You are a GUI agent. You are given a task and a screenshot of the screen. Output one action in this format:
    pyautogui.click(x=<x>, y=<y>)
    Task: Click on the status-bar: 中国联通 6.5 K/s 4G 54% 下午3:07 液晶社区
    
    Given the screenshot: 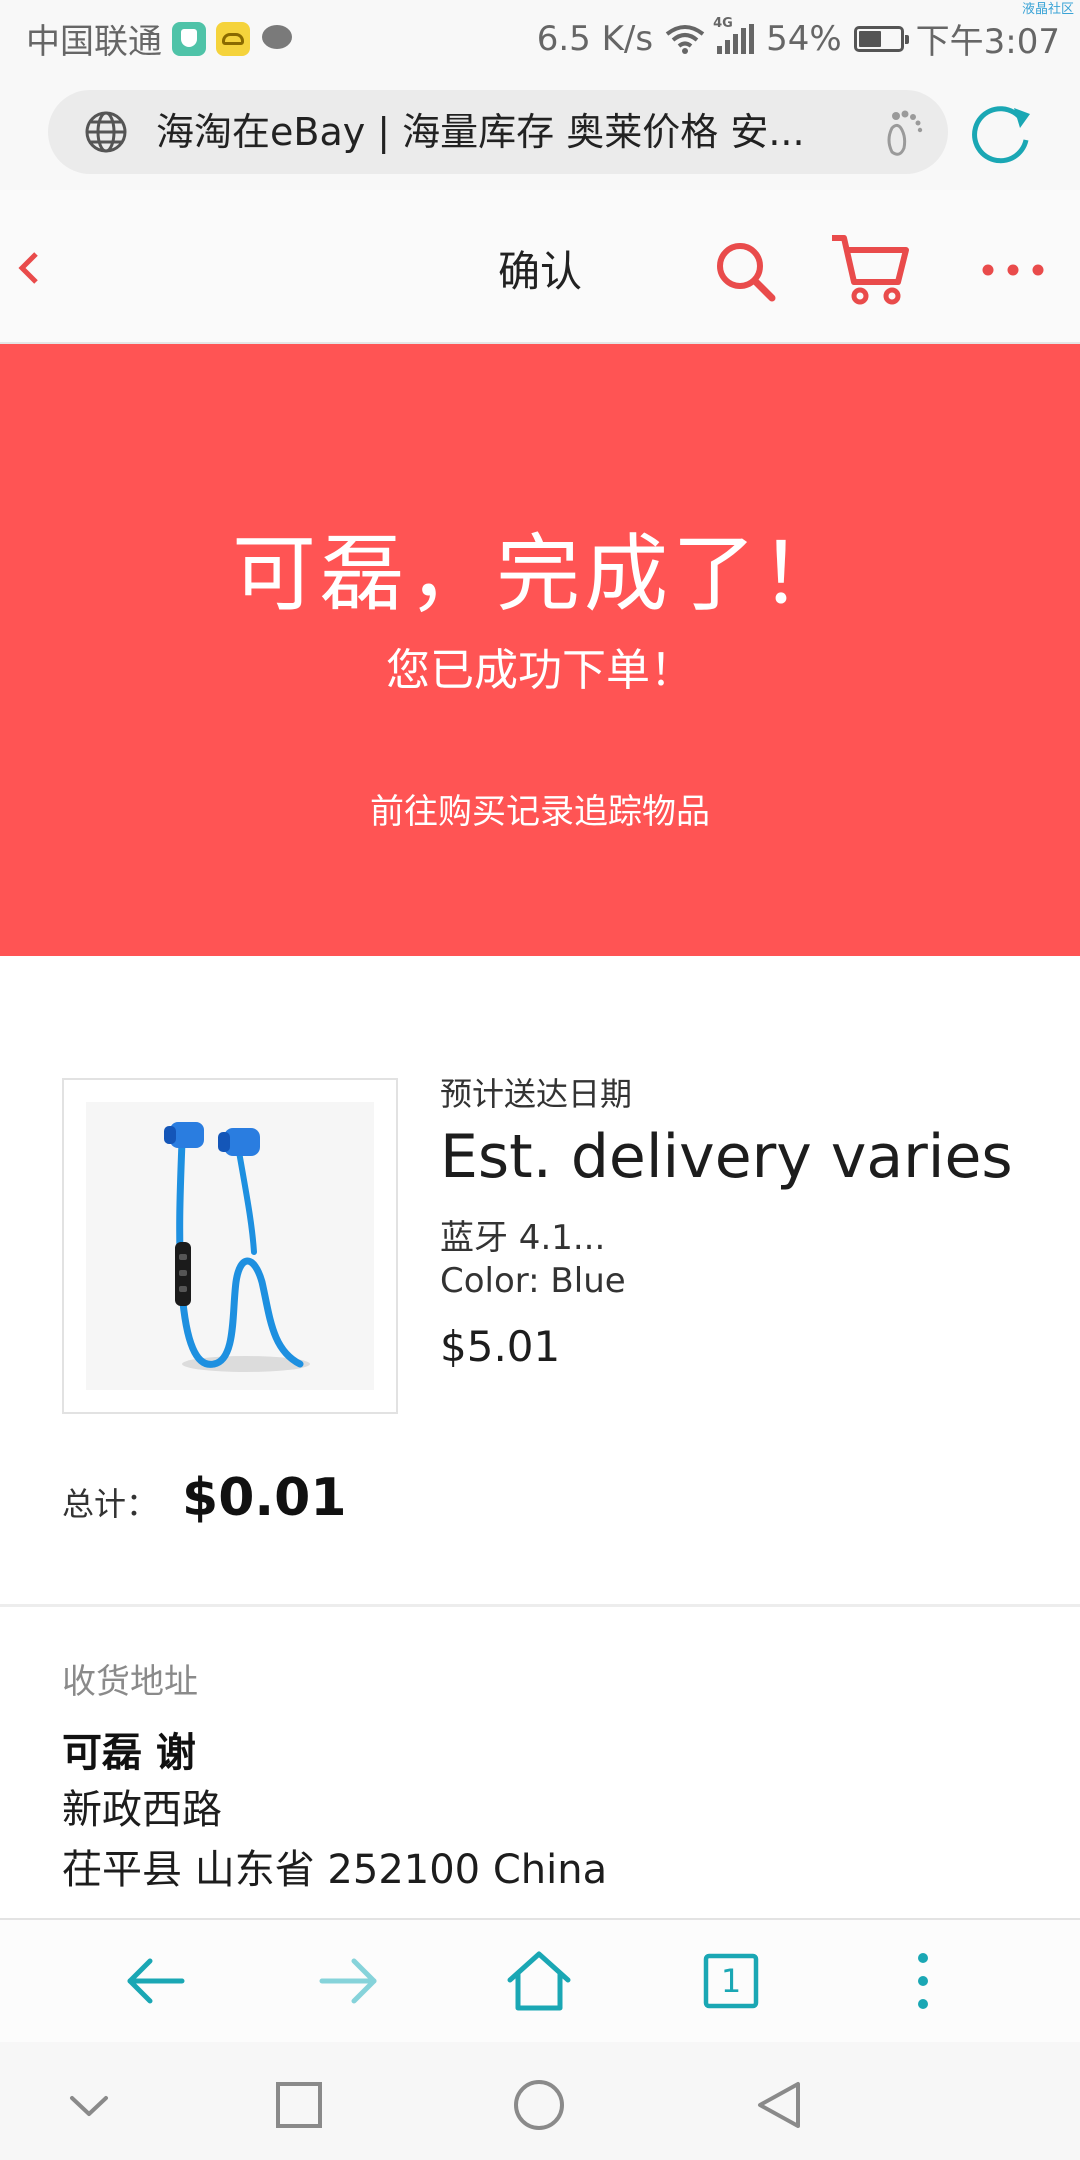 What is the action you would take?
    pyautogui.click(x=540, y=38)
    